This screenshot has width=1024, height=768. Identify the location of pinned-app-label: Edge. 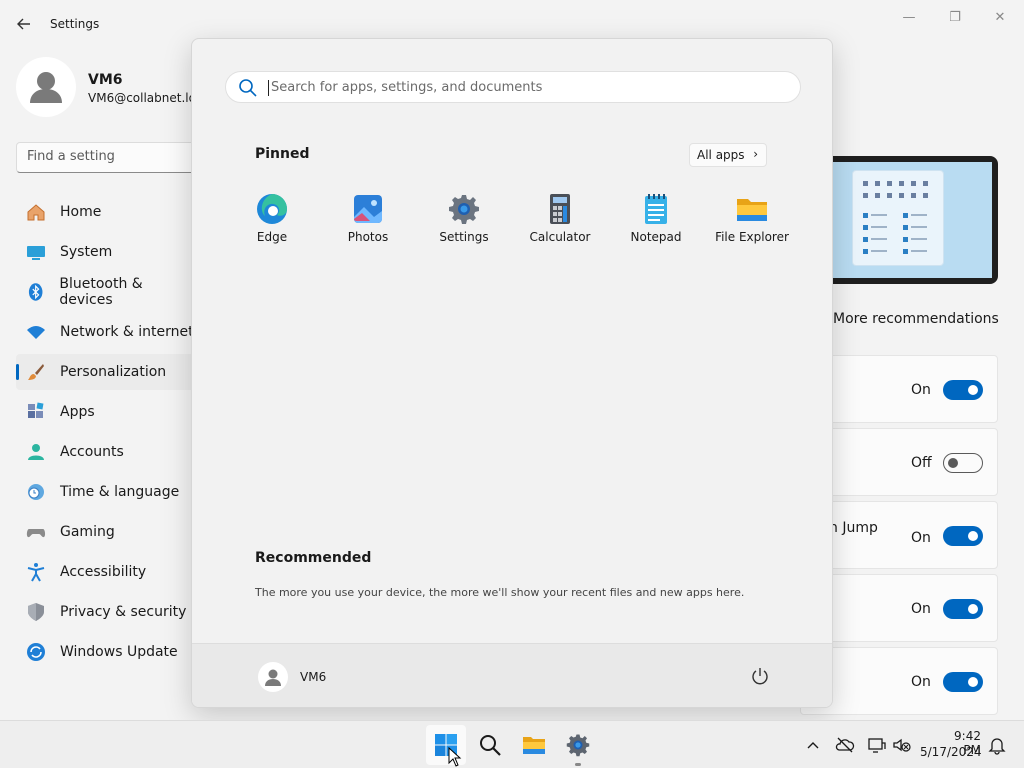
(272, 237).